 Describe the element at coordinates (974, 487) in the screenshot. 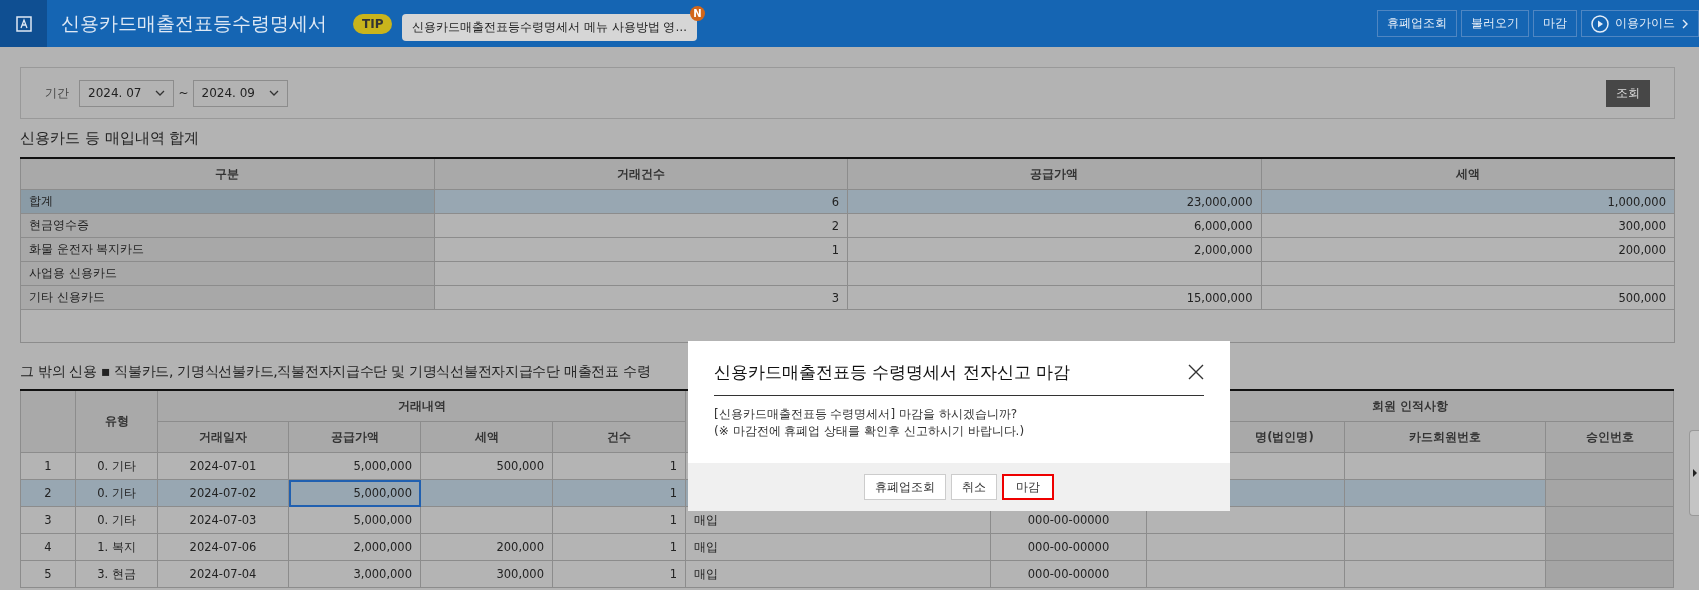

I see `dialog-button: 취소` at that location.